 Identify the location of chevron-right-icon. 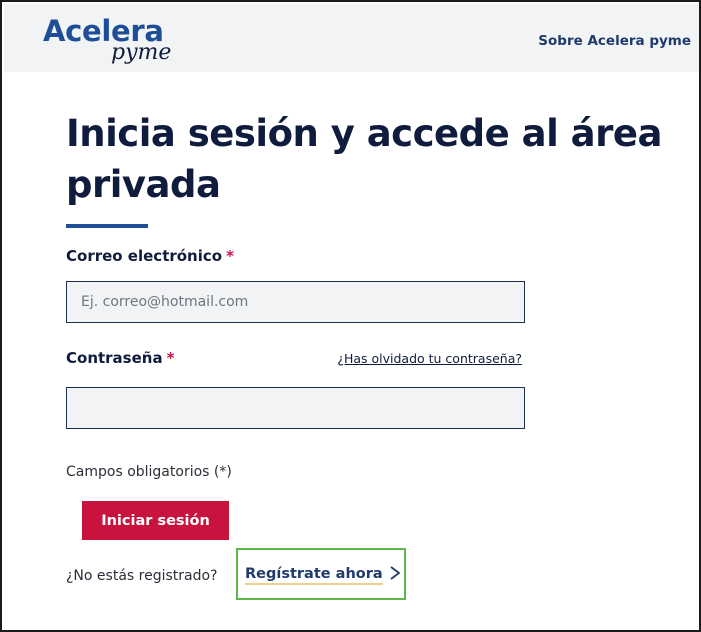
(395, 575).